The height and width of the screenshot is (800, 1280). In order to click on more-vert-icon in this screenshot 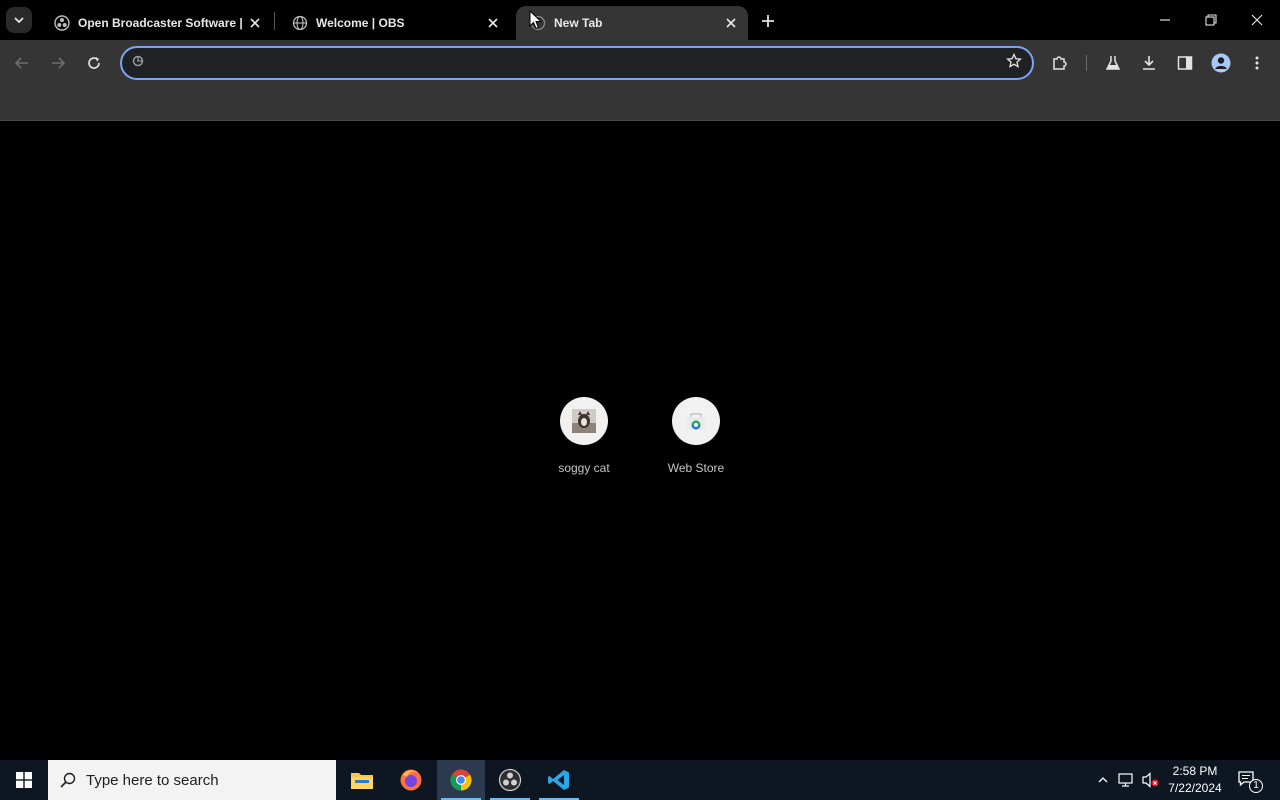, I will do `click(1257, 63)`.